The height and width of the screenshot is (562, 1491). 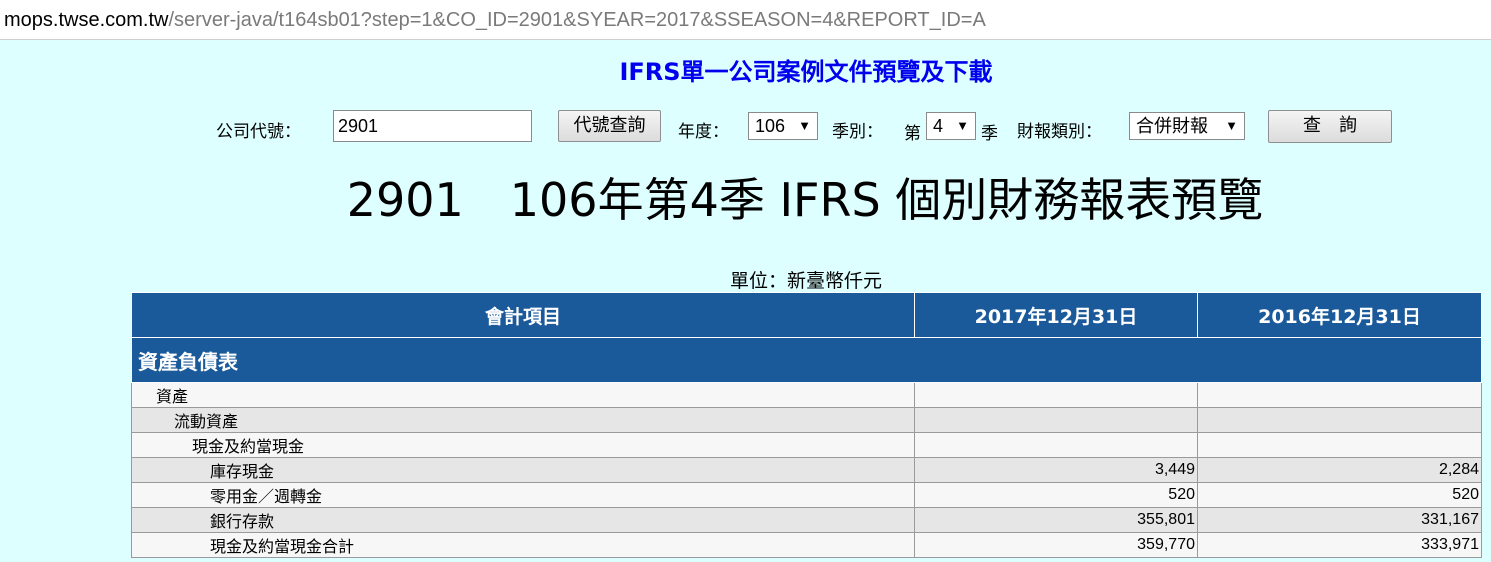 What do you see at coordinates (951, 126) in the screenshot?
I see `season-select: 4 ▼` at bounding box center [951, 126].